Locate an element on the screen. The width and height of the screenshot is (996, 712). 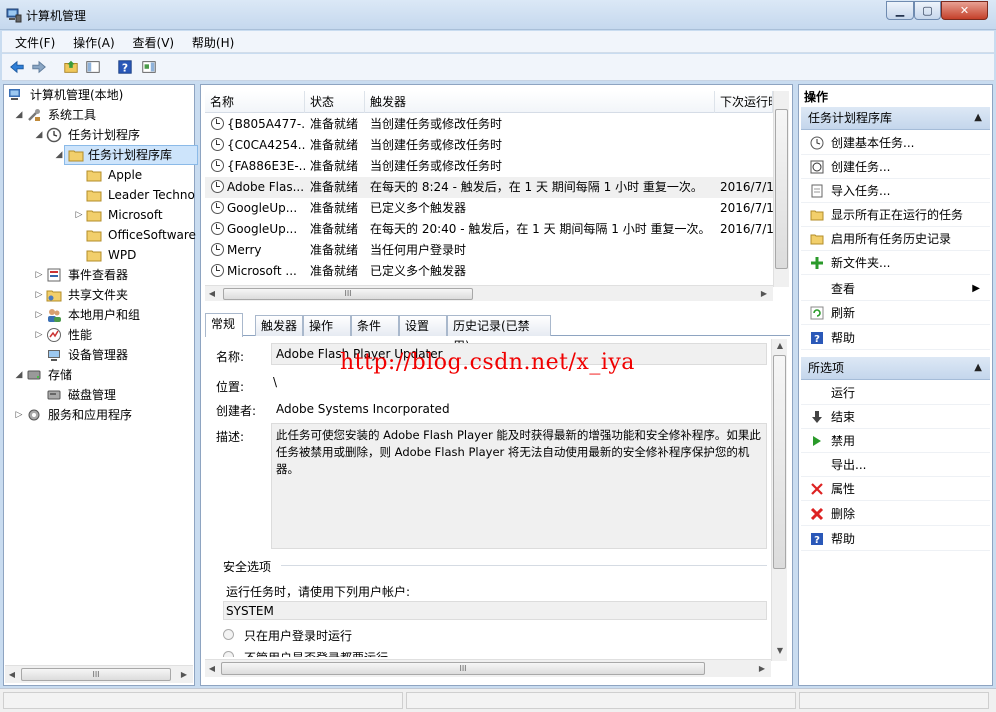
radio-logged-on-only is located at coordinates (228, 634).